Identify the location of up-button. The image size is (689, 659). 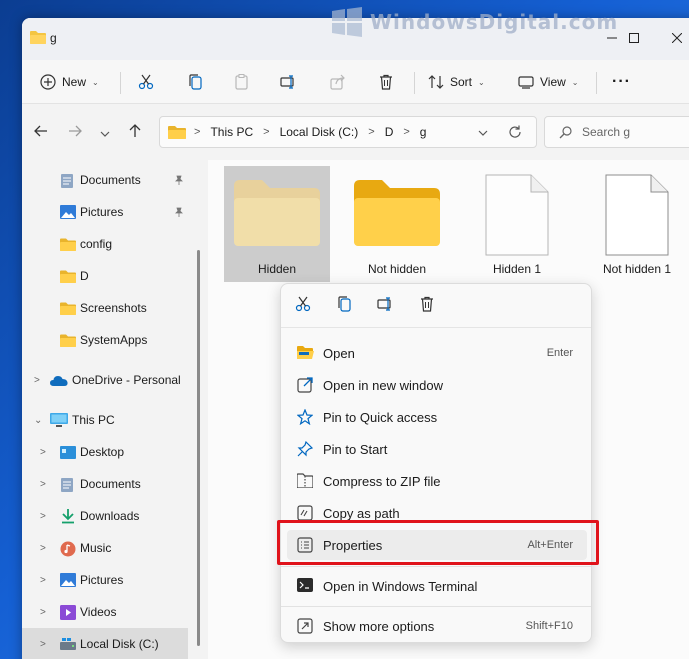
(135, 132).